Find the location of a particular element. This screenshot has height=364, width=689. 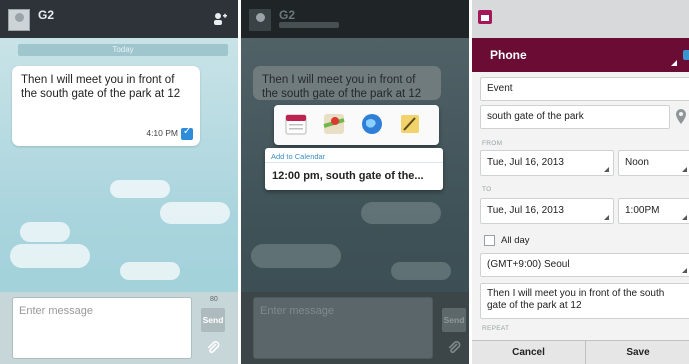

timezone-selector: (GMT+9:00) Seoul is located at coordinates (584, 265).